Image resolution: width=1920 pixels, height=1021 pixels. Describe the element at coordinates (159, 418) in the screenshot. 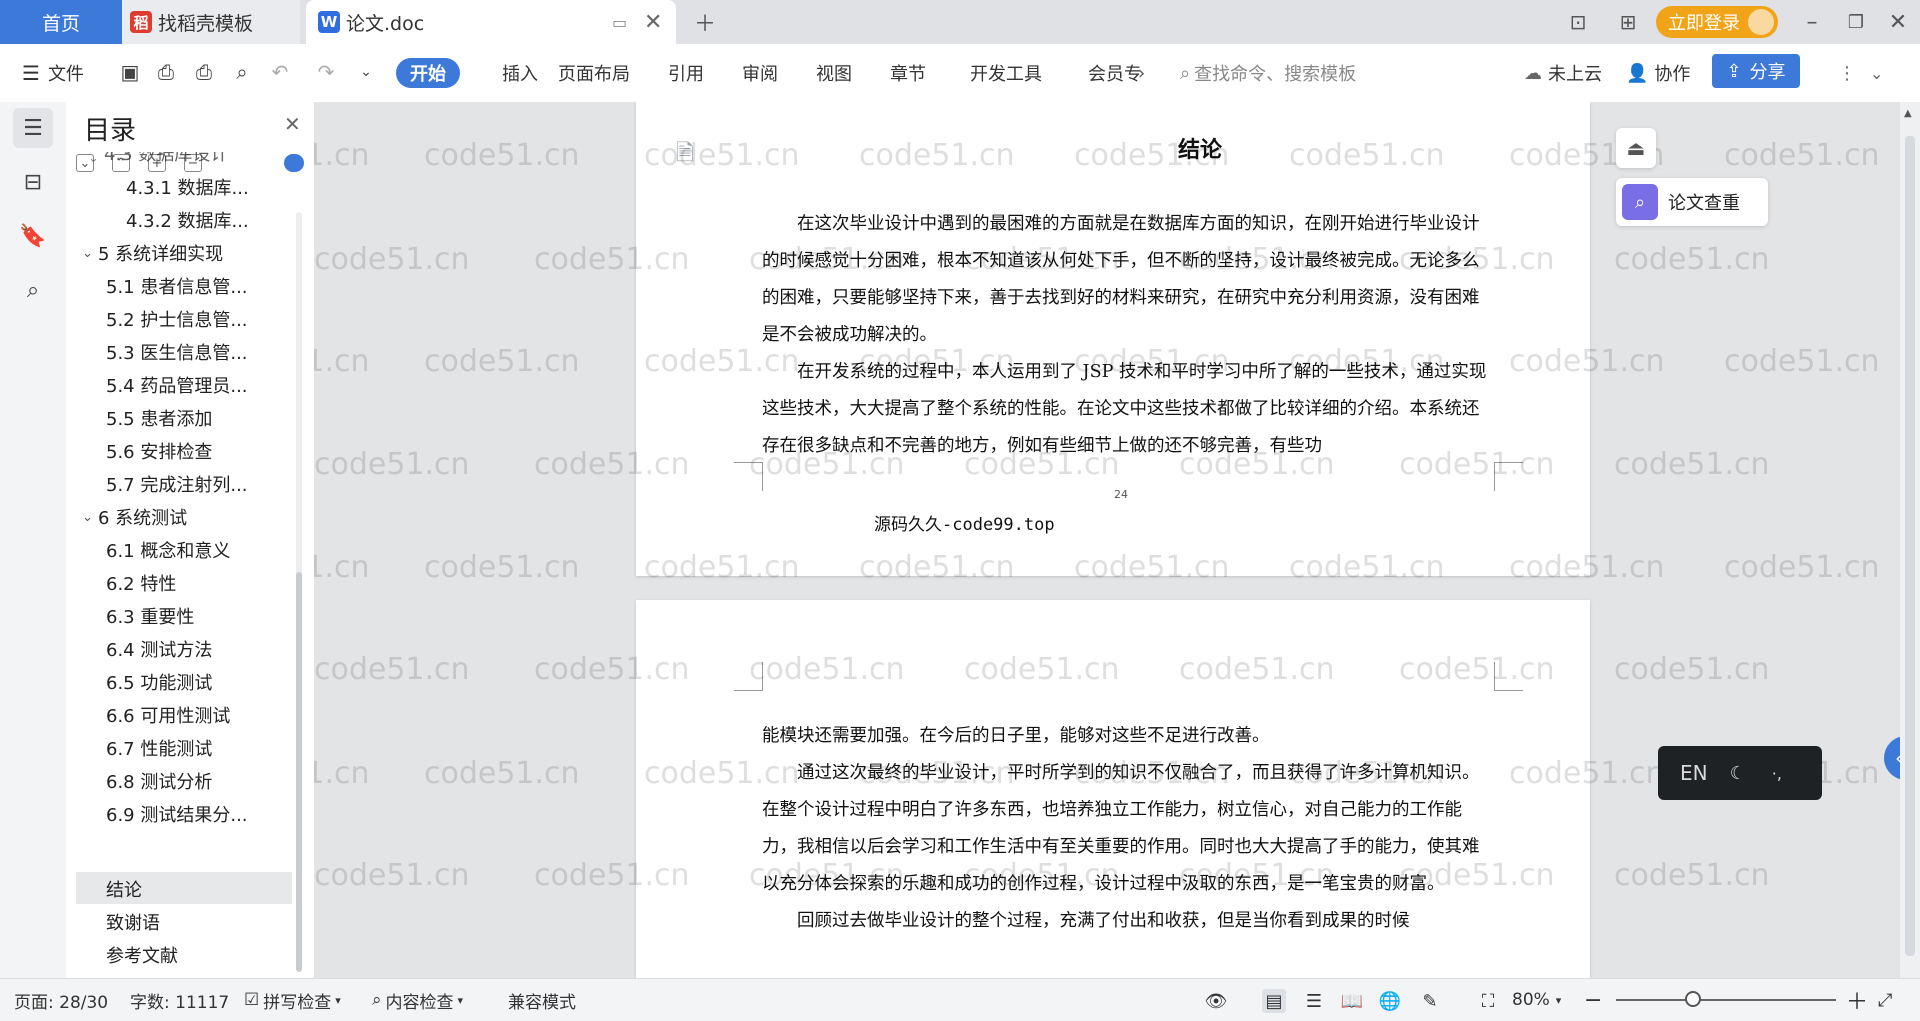

I see `toc-item: 5.5 患者添加` at that location.